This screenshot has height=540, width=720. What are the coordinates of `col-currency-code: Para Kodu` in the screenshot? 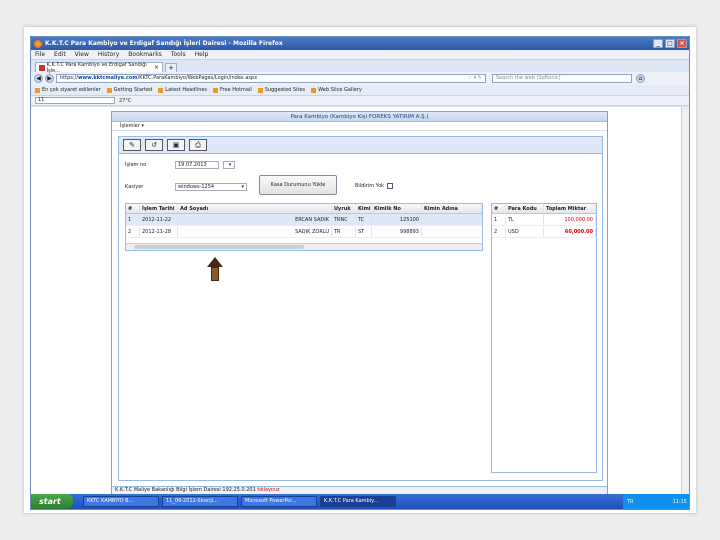 It's located at (525, 208).